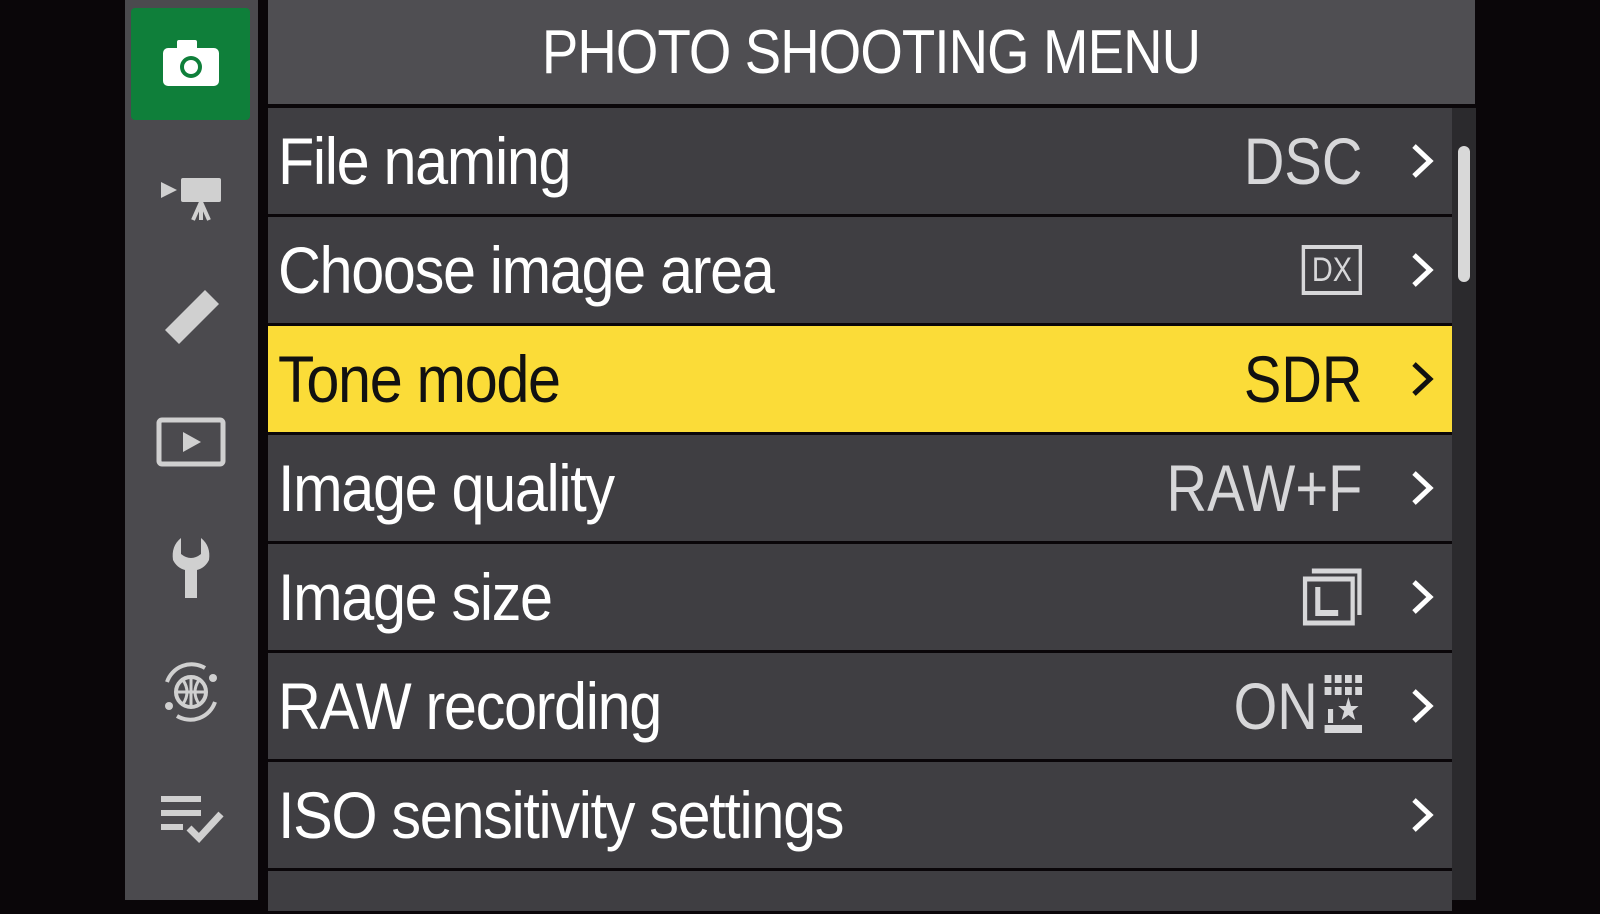 Image resolution: width=1600 pixels, height=914 pixels. I want to click on tab-my-menu, so click(190, 816).